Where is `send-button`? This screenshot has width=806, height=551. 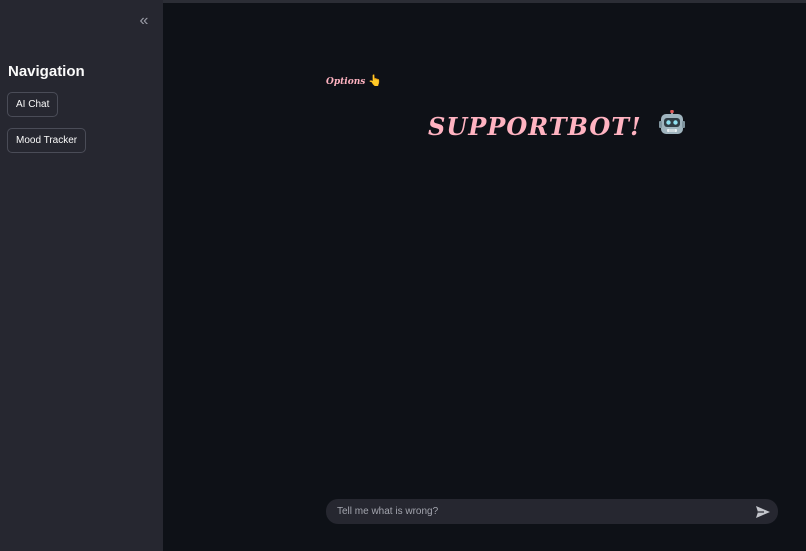 send-button is located at coordinates (763, 512).